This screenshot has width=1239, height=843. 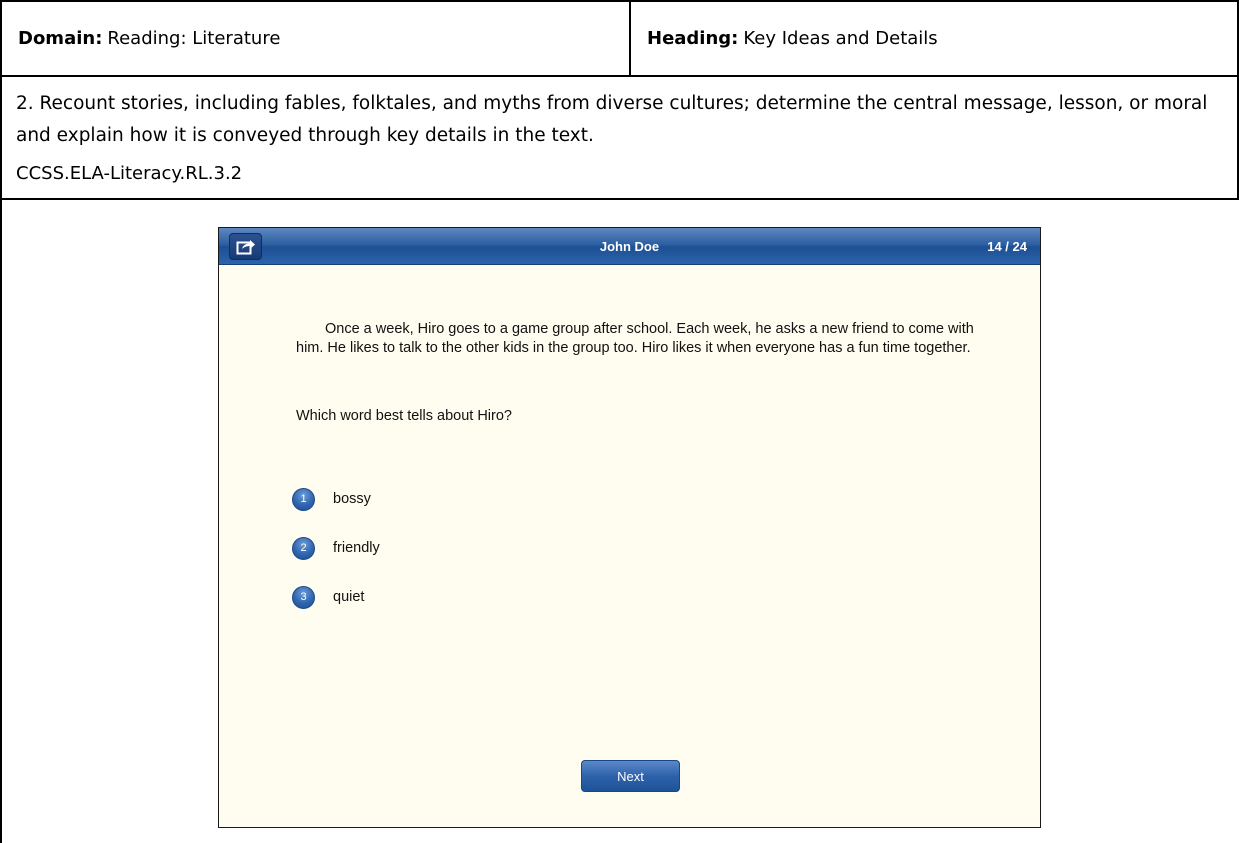 What do you see at coordinates (693, 38) in the screenshot?
I see `heading-label: Heading:` at bounding box center [693, 38].